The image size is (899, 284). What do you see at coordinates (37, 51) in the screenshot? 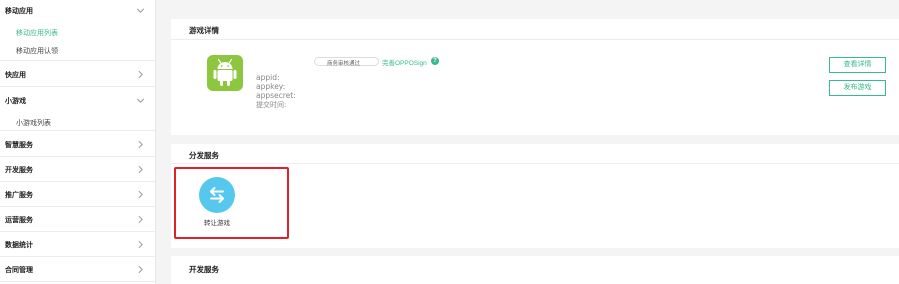
I see `sidebar-subitem-label: 移动应用认领` at bounding box center [37, 51].